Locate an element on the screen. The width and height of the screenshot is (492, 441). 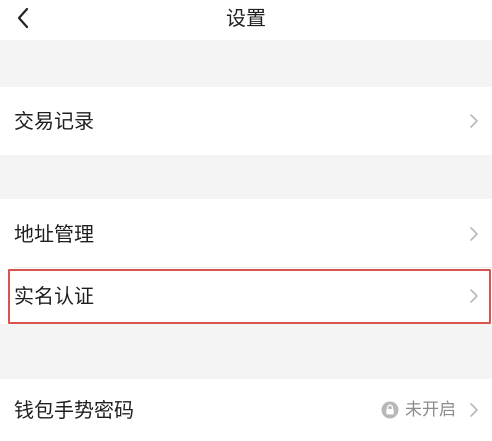
lock-icon is located at coordinates (390, 410).